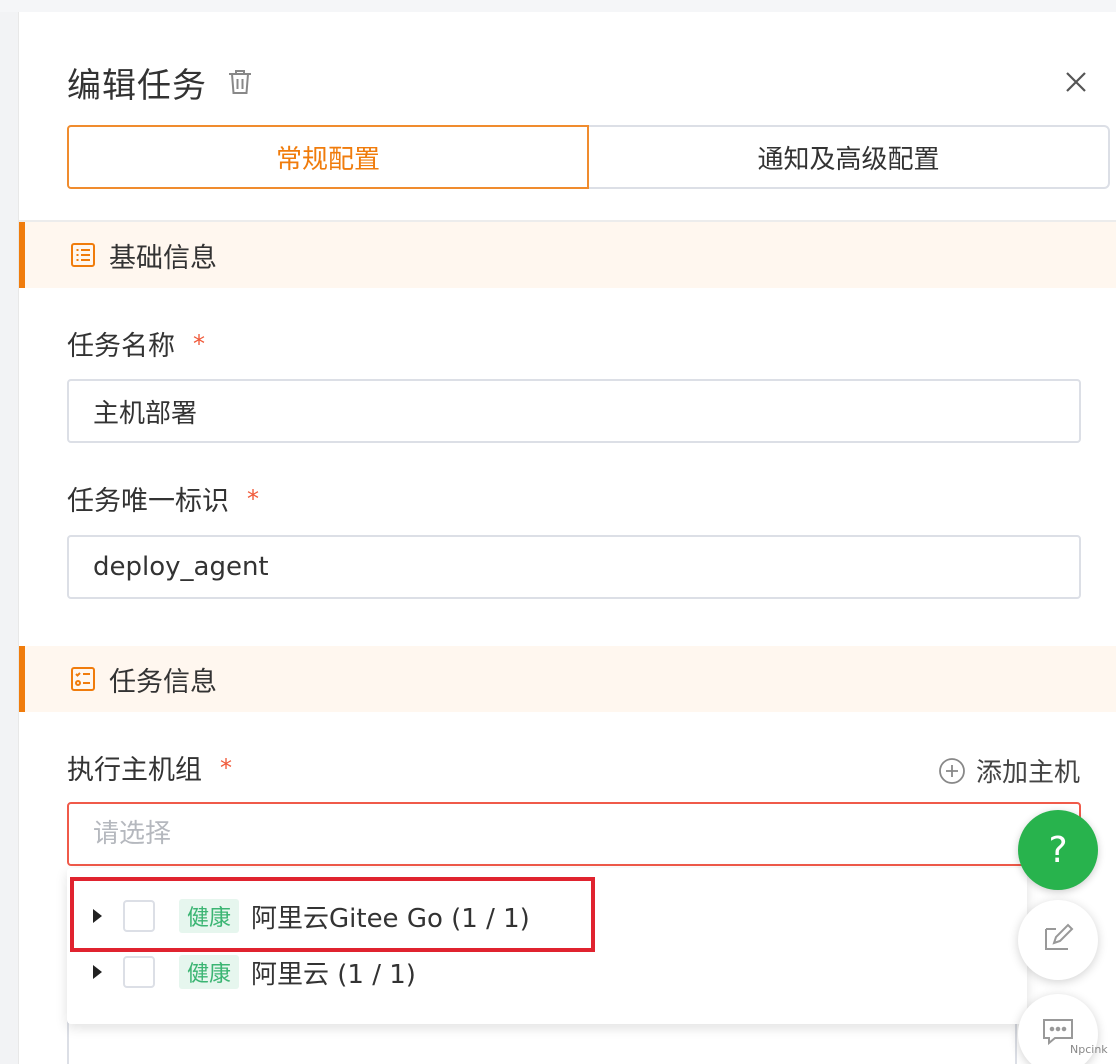 The width and height of the screenshot is (1116, 1064). I want to click on label-text: 执行主机组, so click(134, 770).